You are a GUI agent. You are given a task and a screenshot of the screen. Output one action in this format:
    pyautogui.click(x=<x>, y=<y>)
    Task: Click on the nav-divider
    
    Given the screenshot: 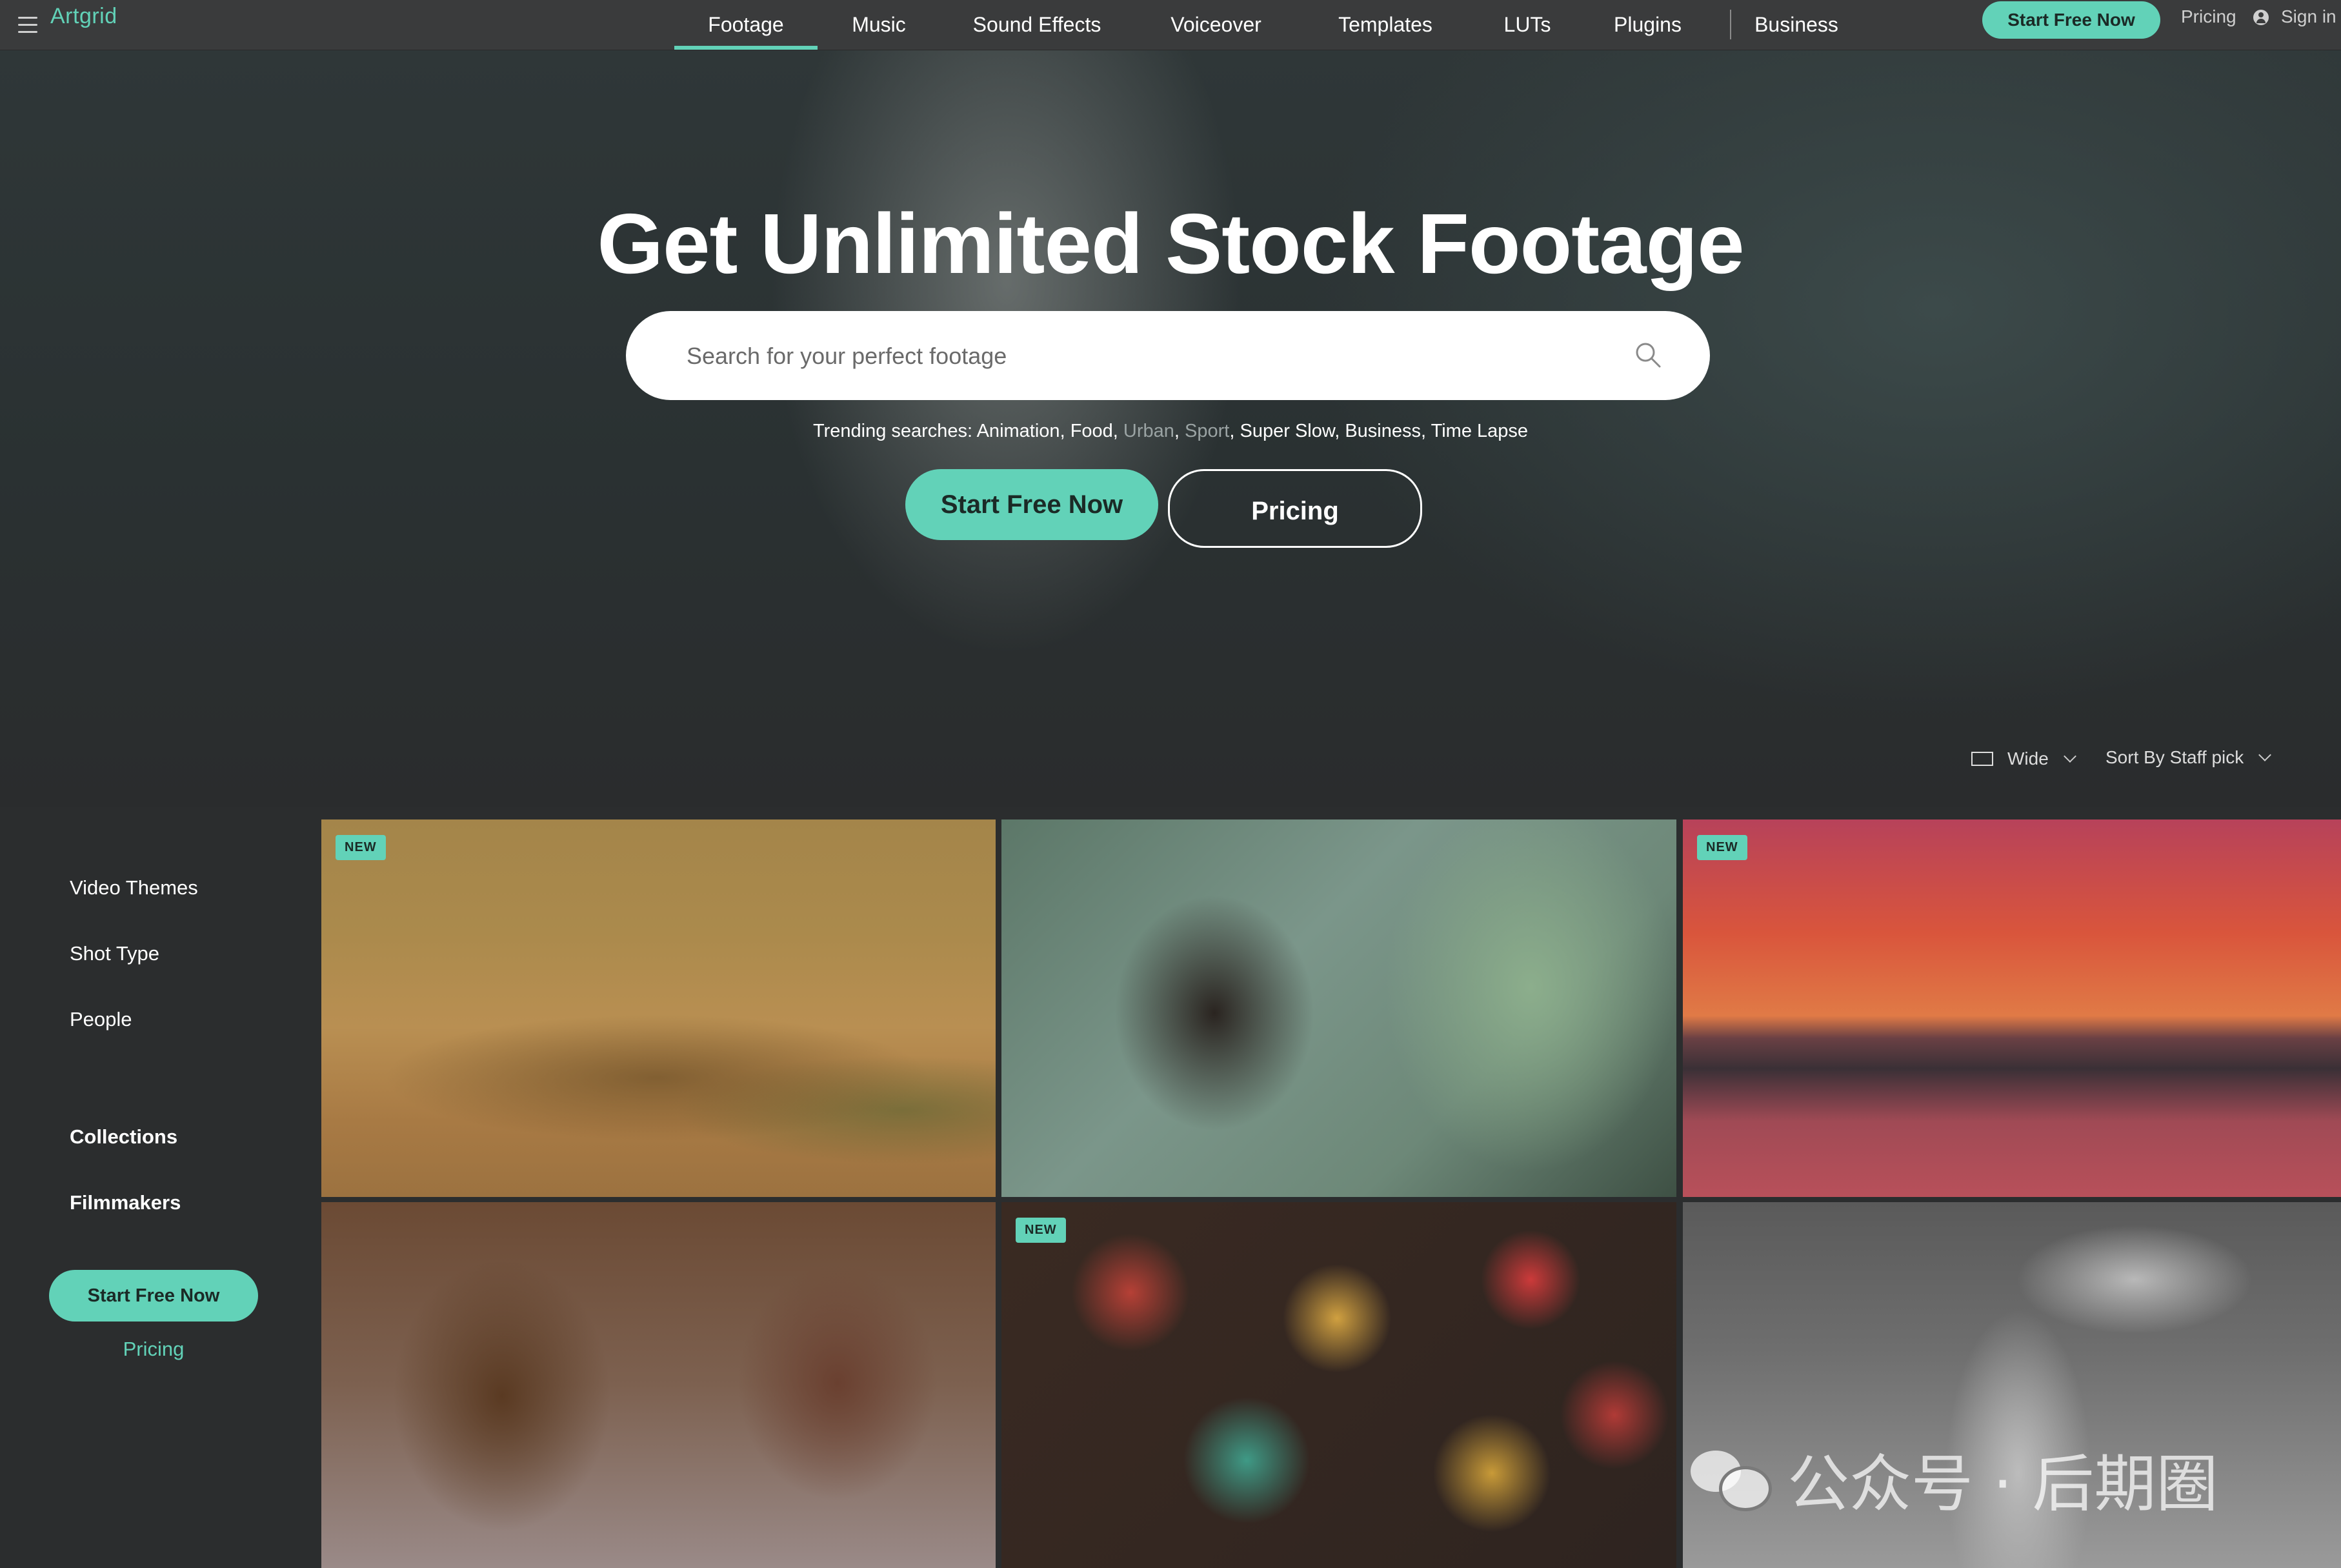 What is the action you would take?
    pyautogui.click(x=1730, y=24)
    